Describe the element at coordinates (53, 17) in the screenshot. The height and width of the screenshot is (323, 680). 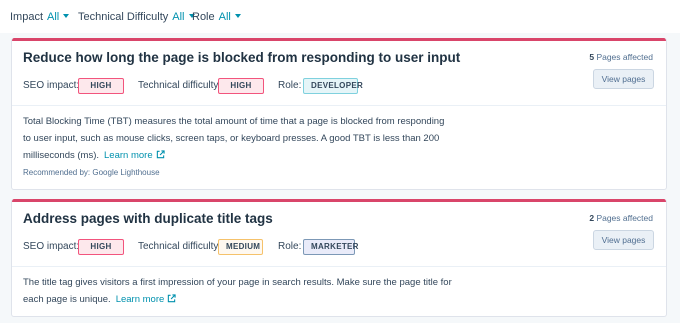
I see `impact-filter-value: All` at that location.